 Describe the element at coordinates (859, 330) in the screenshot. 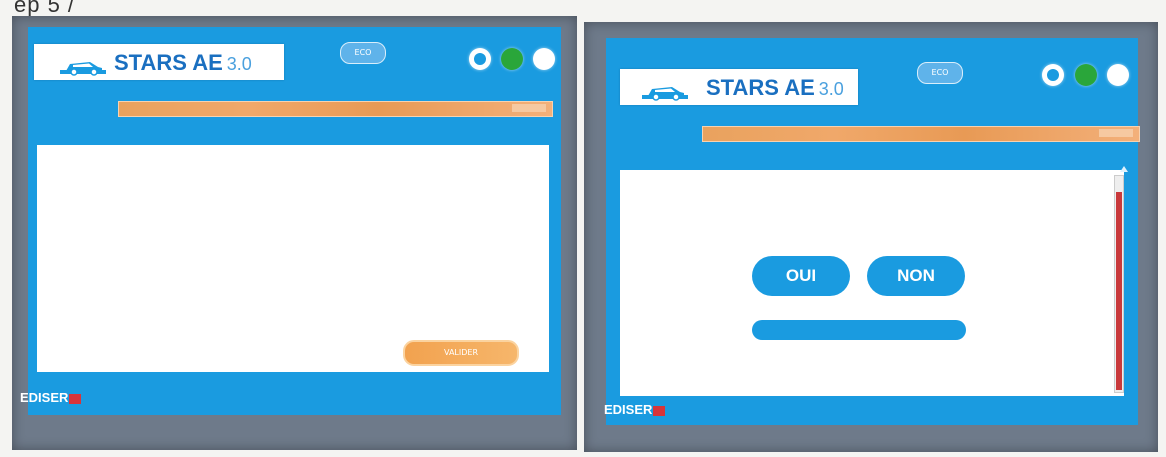

I see `secondary-button` at that location.